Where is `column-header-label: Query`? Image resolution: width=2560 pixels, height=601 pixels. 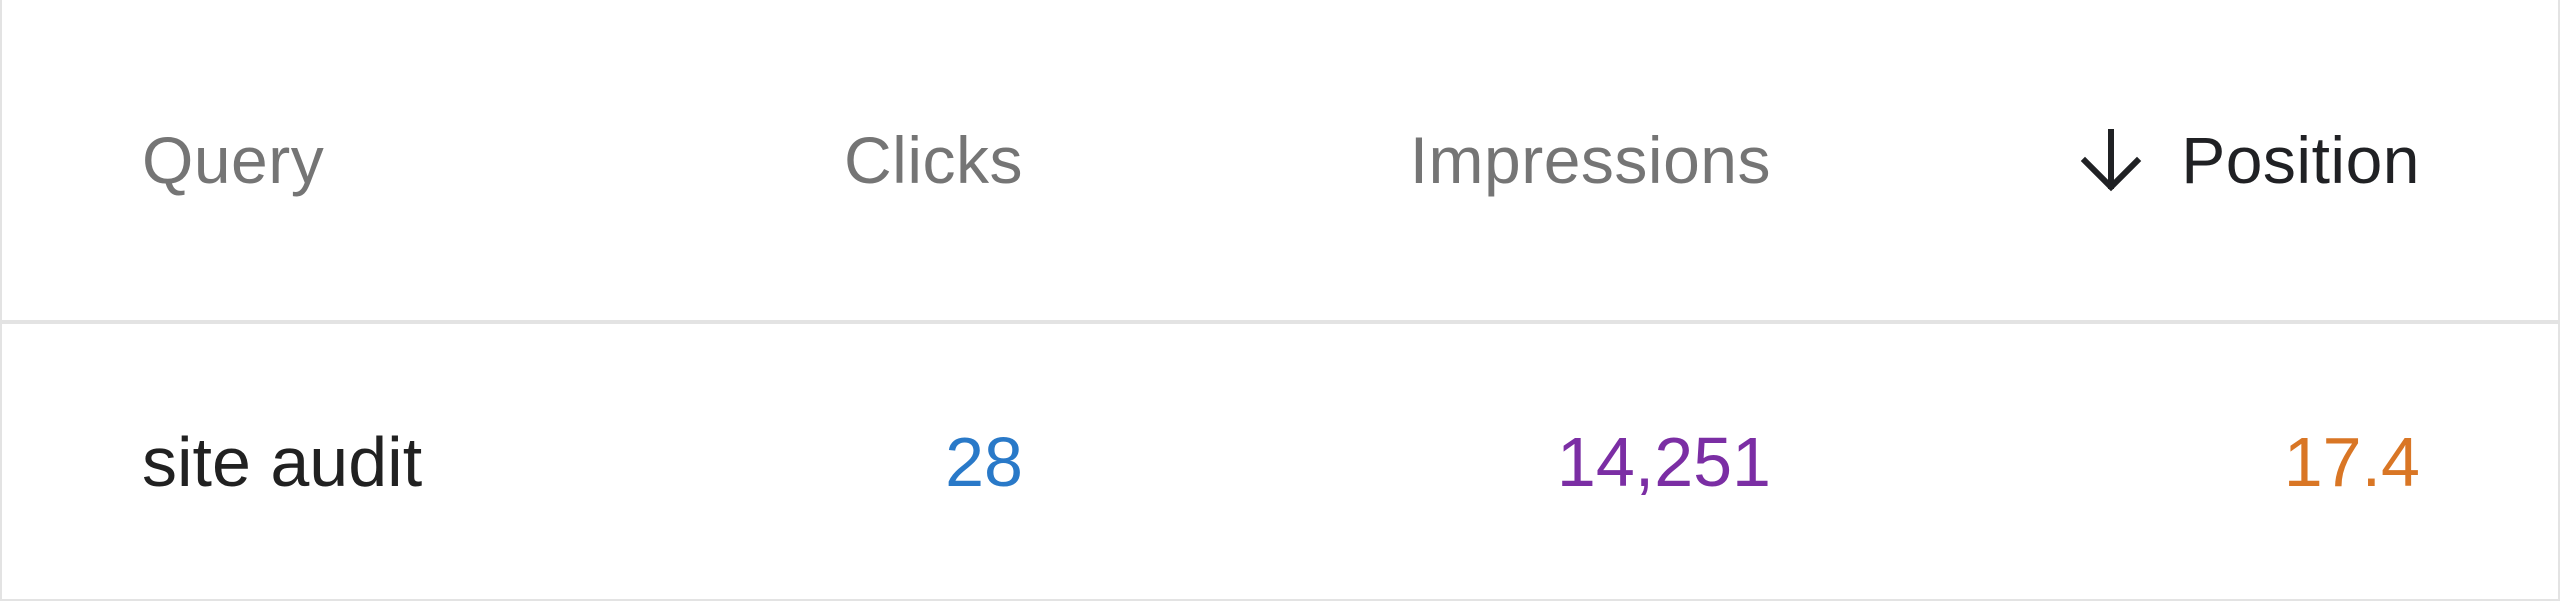 column-header-label: Query is located at coordinates (233, 160).